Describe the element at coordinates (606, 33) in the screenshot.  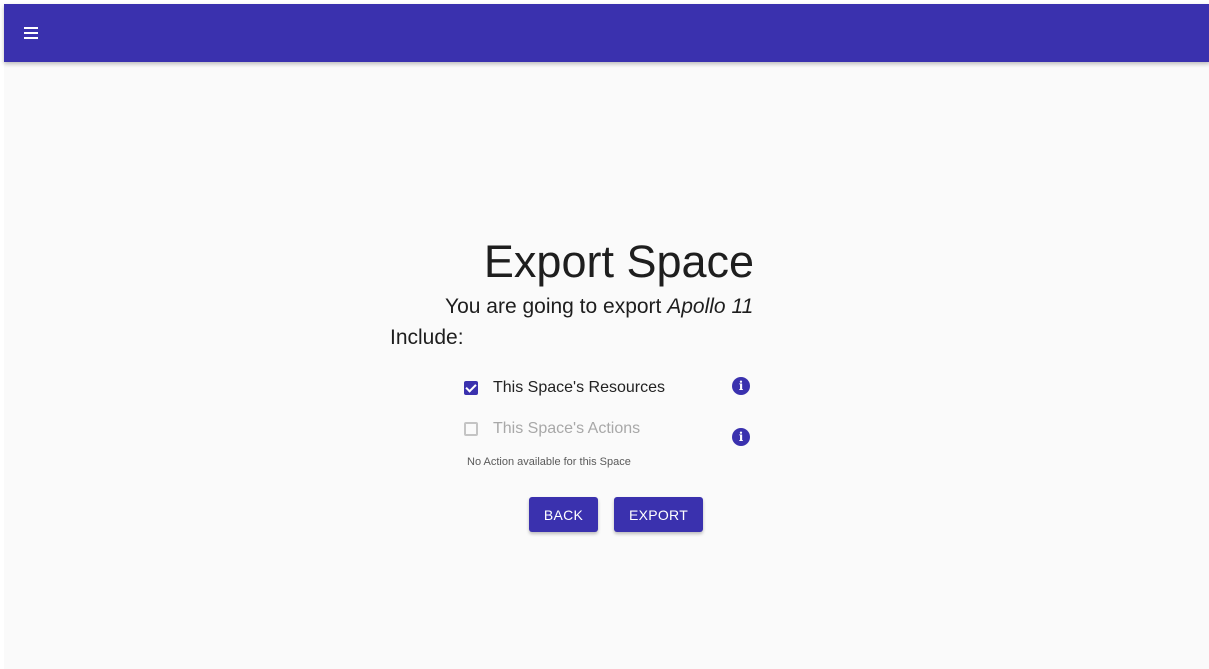
I see `app-bar` at that location.